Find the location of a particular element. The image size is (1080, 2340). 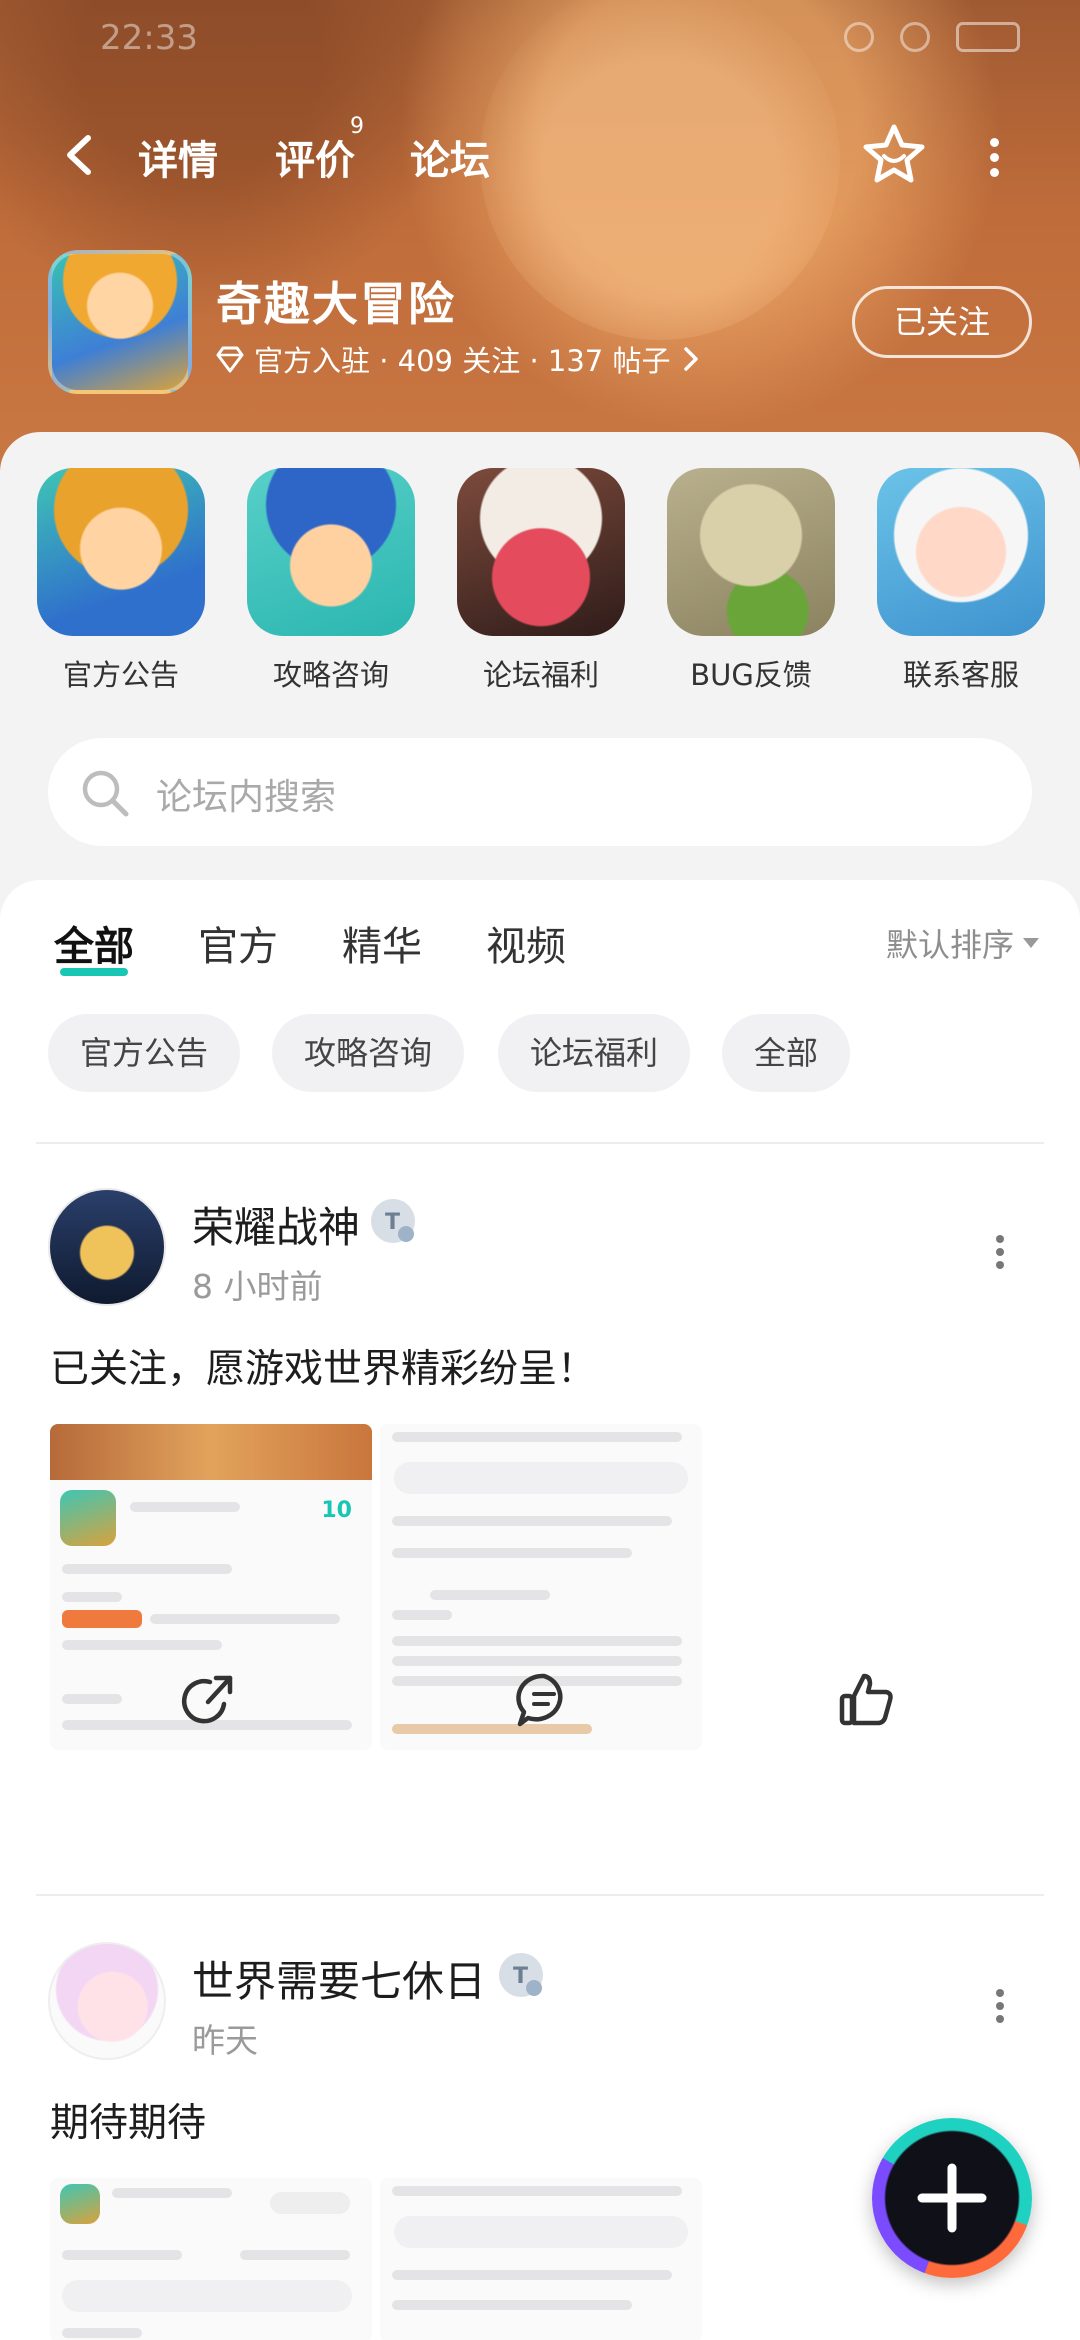

battery-icon is located at coordinates (988, 37).